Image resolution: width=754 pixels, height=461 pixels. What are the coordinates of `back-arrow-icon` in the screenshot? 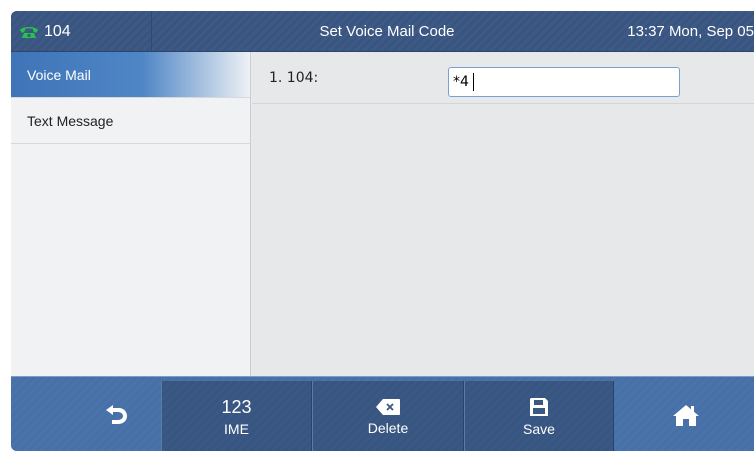 It's located at (116, 414).